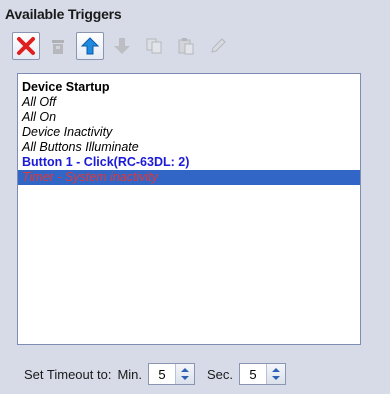 This screenshot has width=390, height=394. I want to click on paste-icon, so click(186, 46).